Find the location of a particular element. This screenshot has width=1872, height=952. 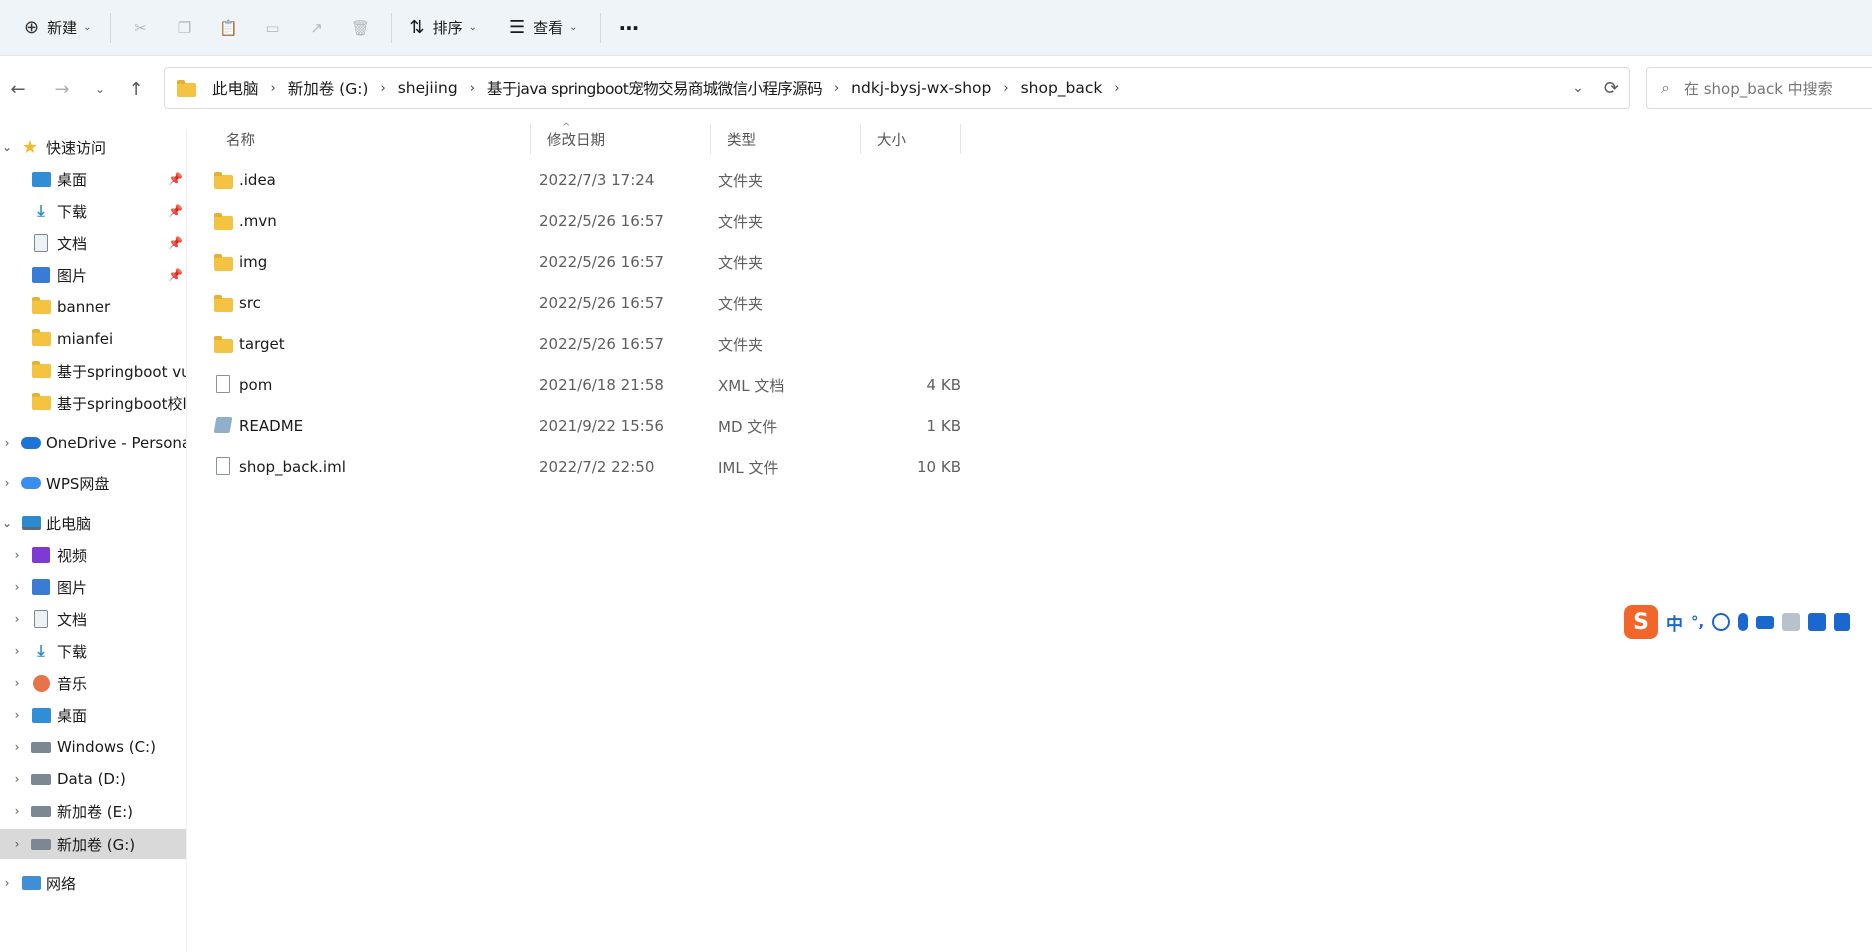

file-row: .idea 2022/7/3 17:24 文件夹 is located at coordinates (590, 180).